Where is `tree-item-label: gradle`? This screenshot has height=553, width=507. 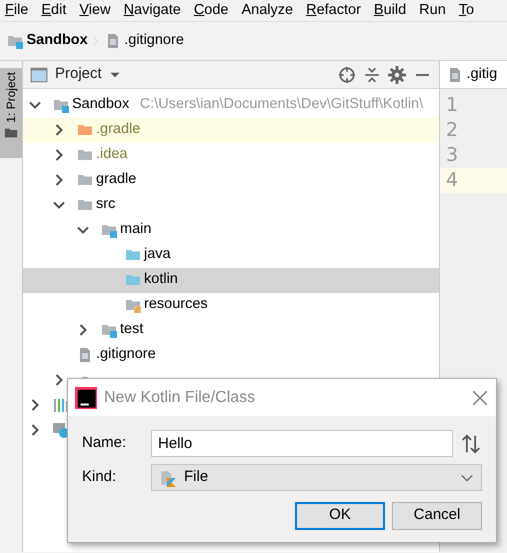
tree-item-label: gradle is located at coordinates (116, 180).